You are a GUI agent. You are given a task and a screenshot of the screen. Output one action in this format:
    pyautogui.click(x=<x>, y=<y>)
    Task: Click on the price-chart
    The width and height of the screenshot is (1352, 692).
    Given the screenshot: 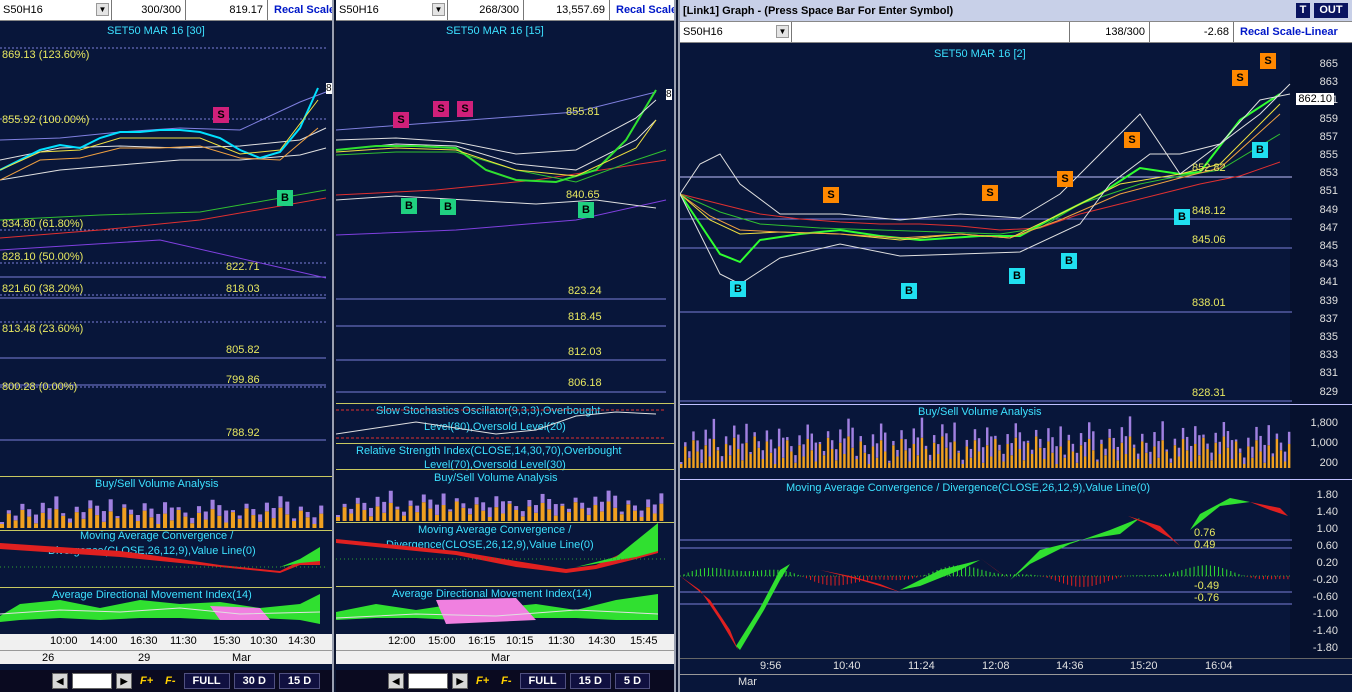 What is the action you would take?
    pyautogui.click(x=506, y=210)
    